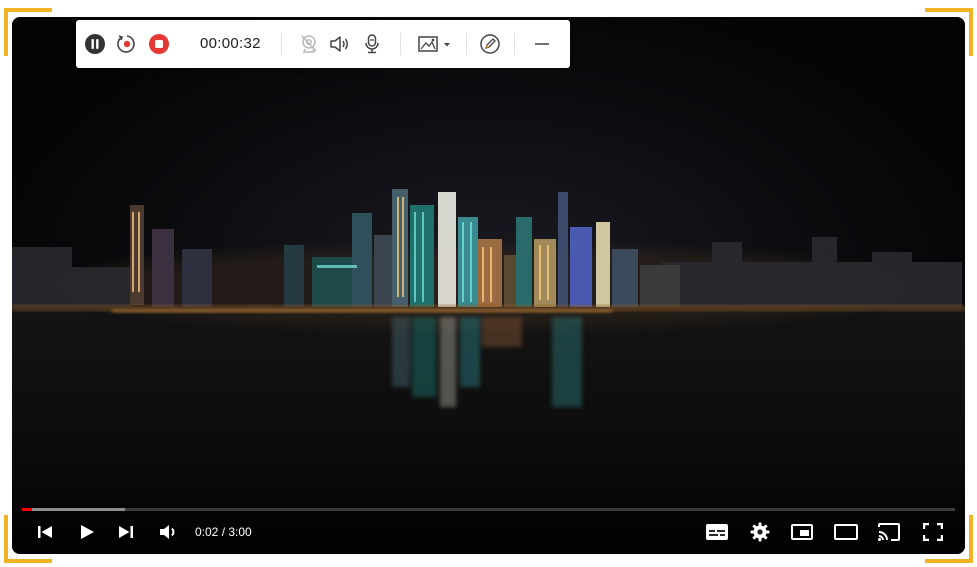 The image size is (977, 567). I want to click on microphone-icon, so click(372, 44).